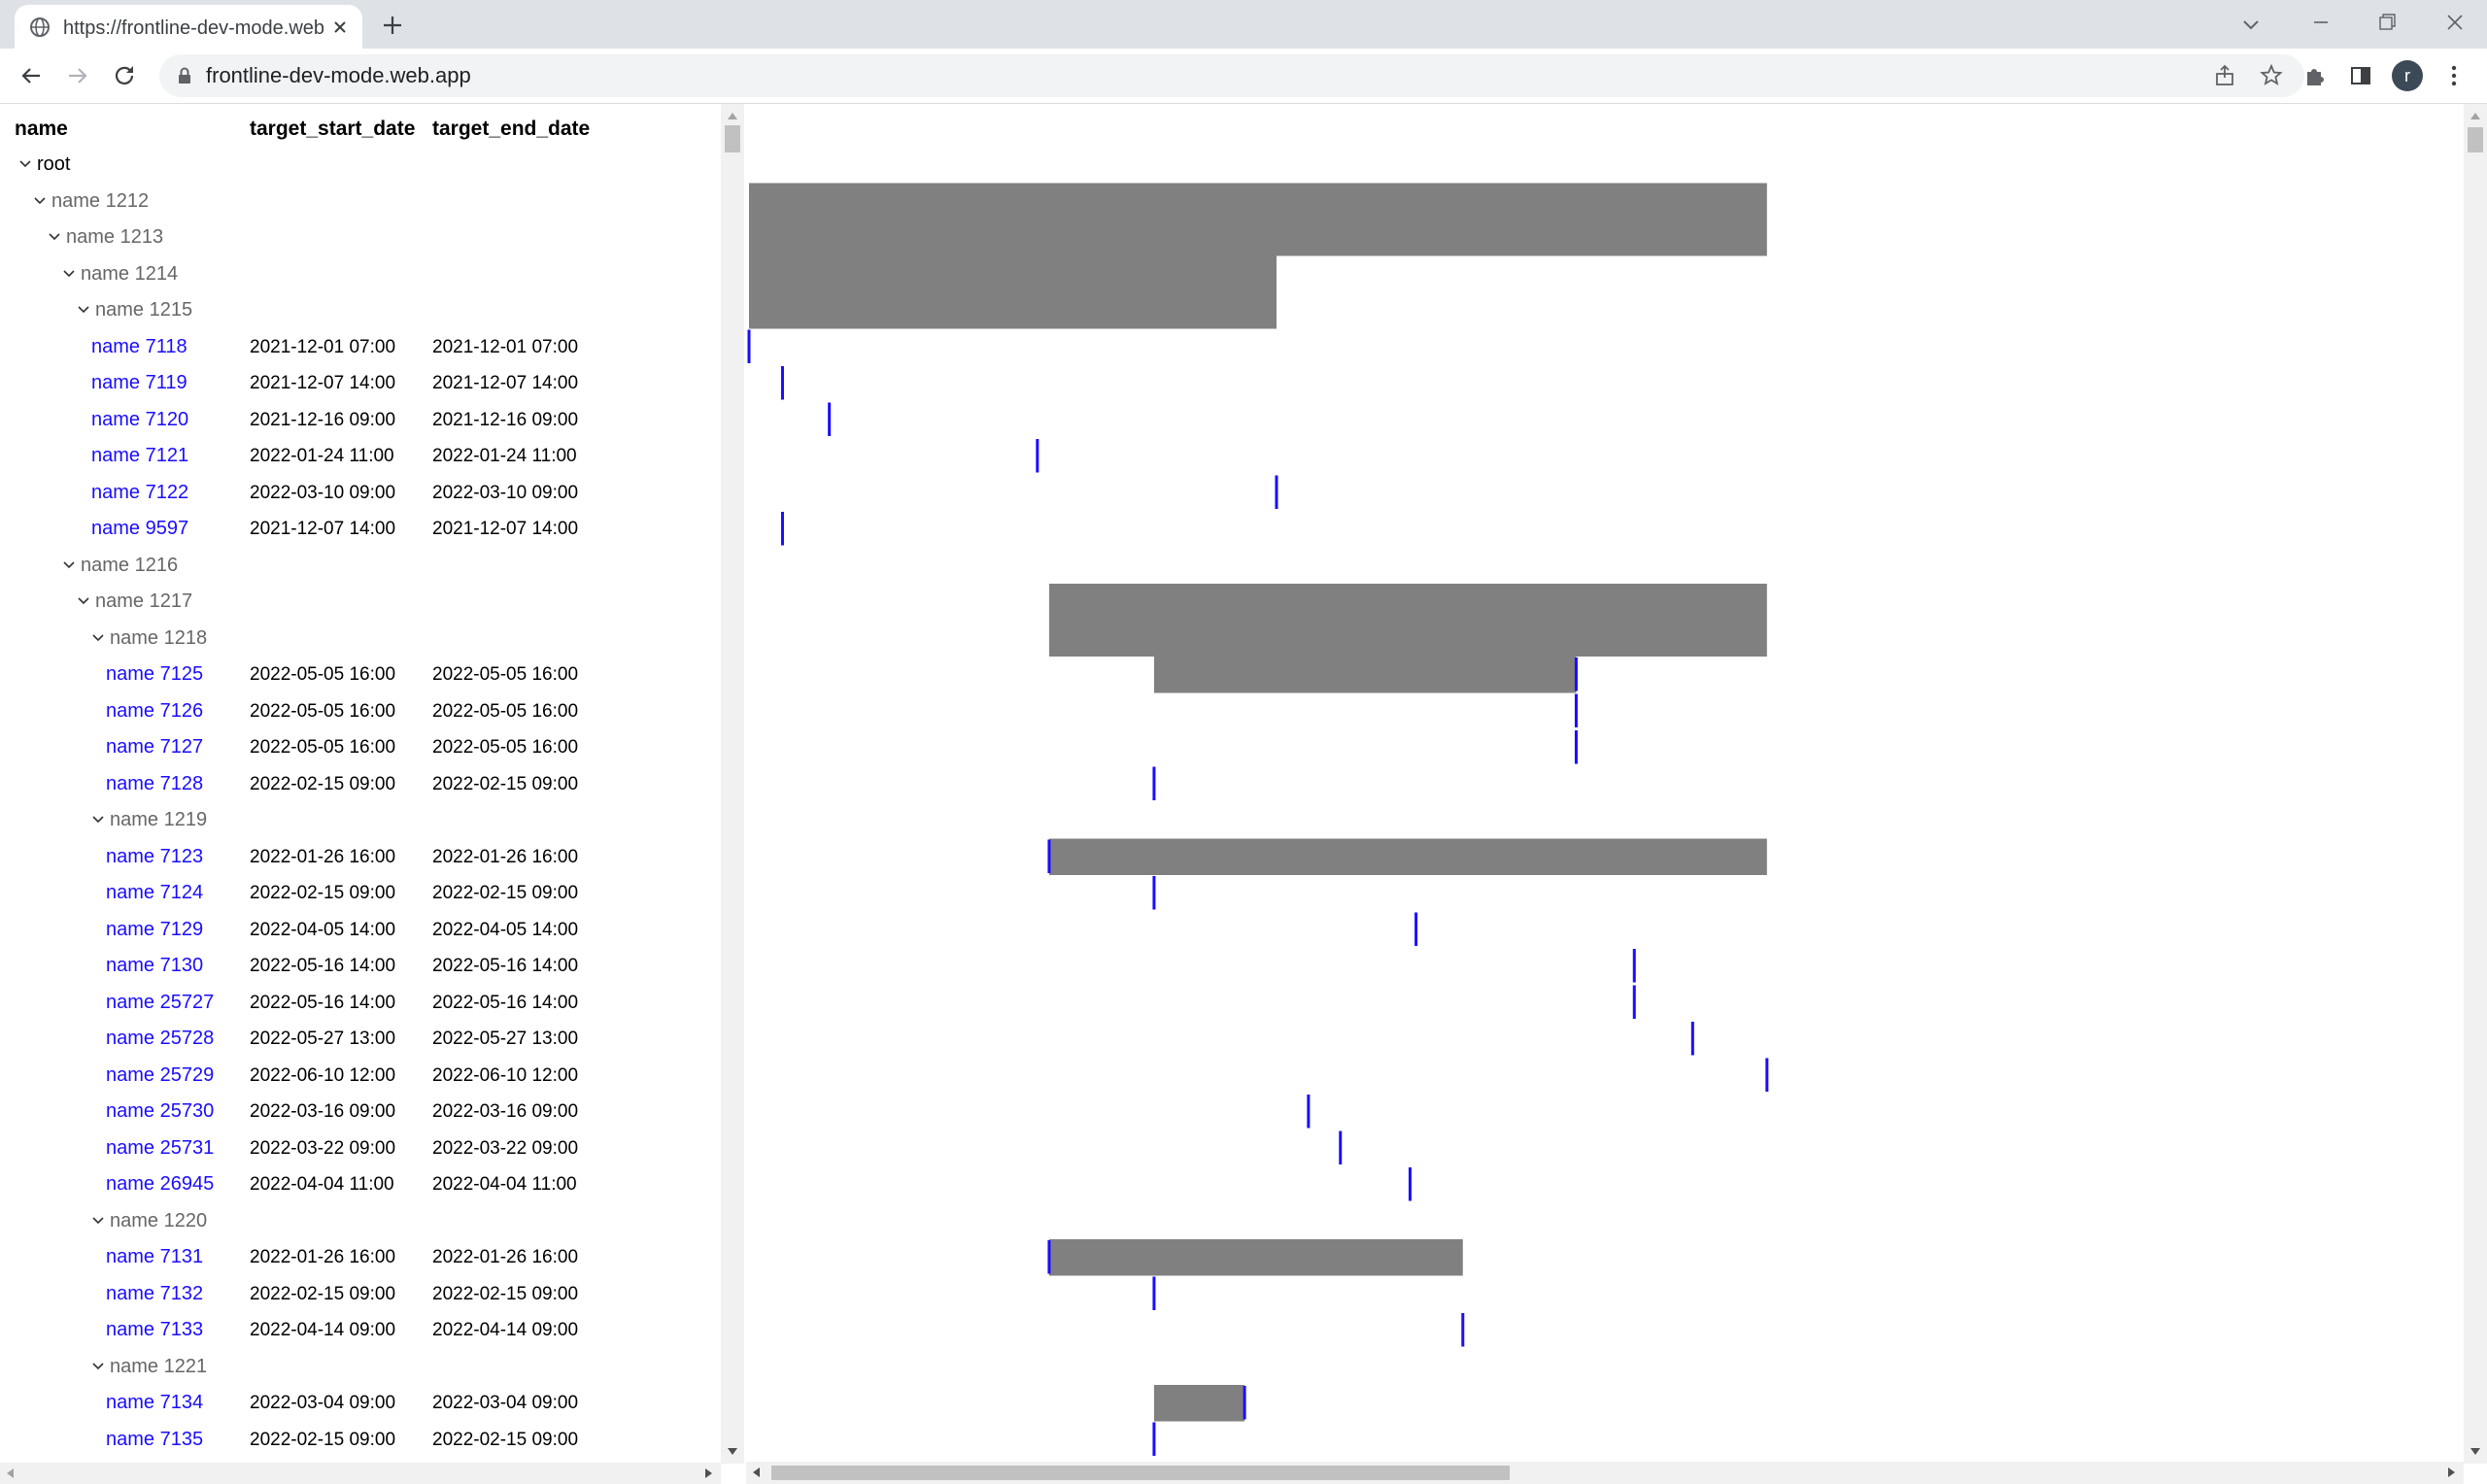  I want to click on group-row: name 1212, so click(360, 201).